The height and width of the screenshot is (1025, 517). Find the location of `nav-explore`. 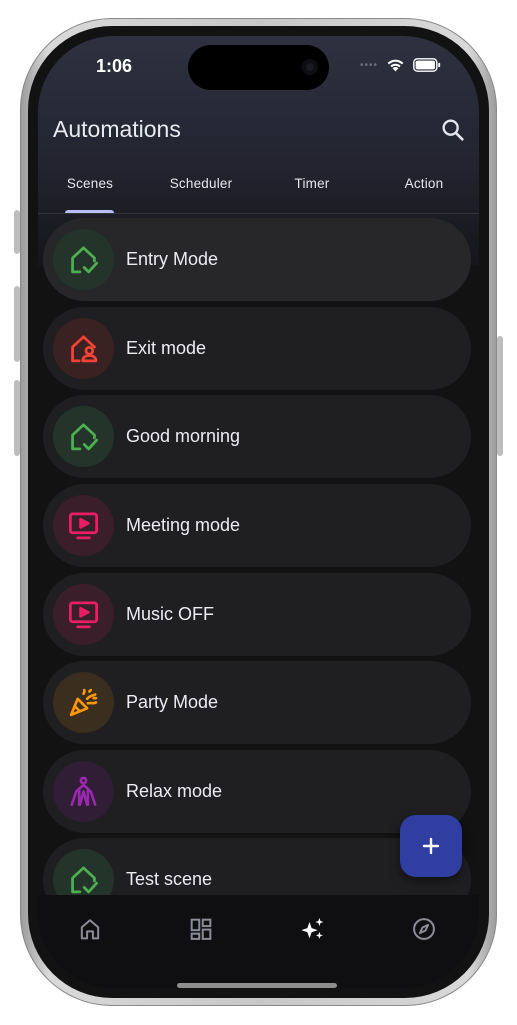

nav-explore is located at coordinates (424, 929).